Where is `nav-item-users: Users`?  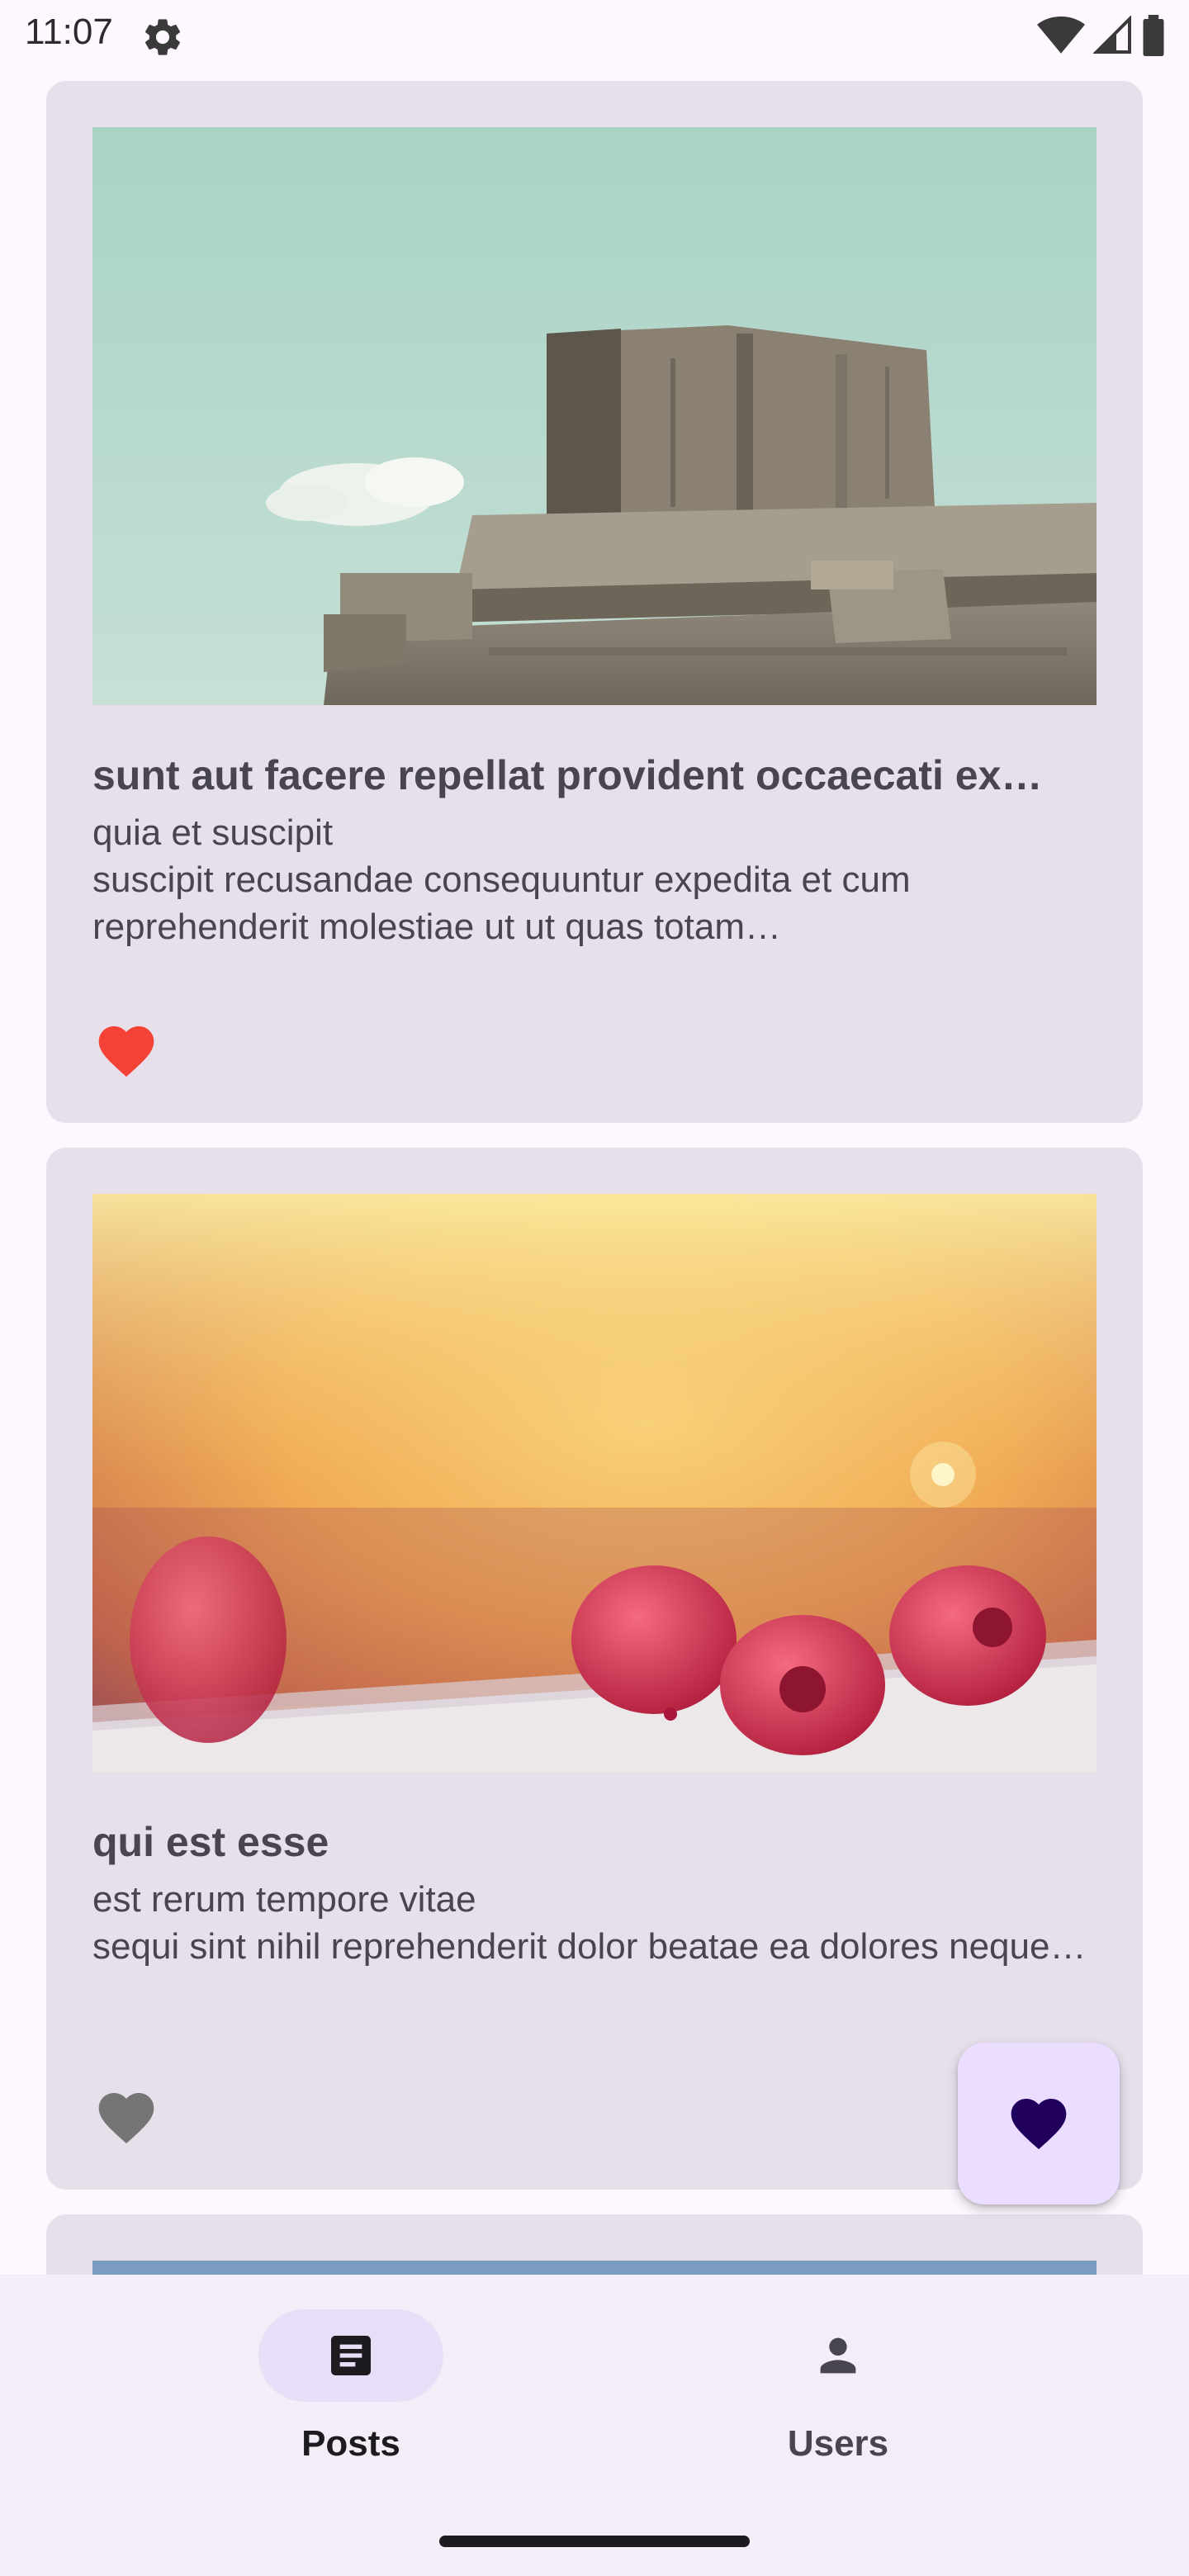 nav-item-users: Users is located at coordinates (838, 2390).